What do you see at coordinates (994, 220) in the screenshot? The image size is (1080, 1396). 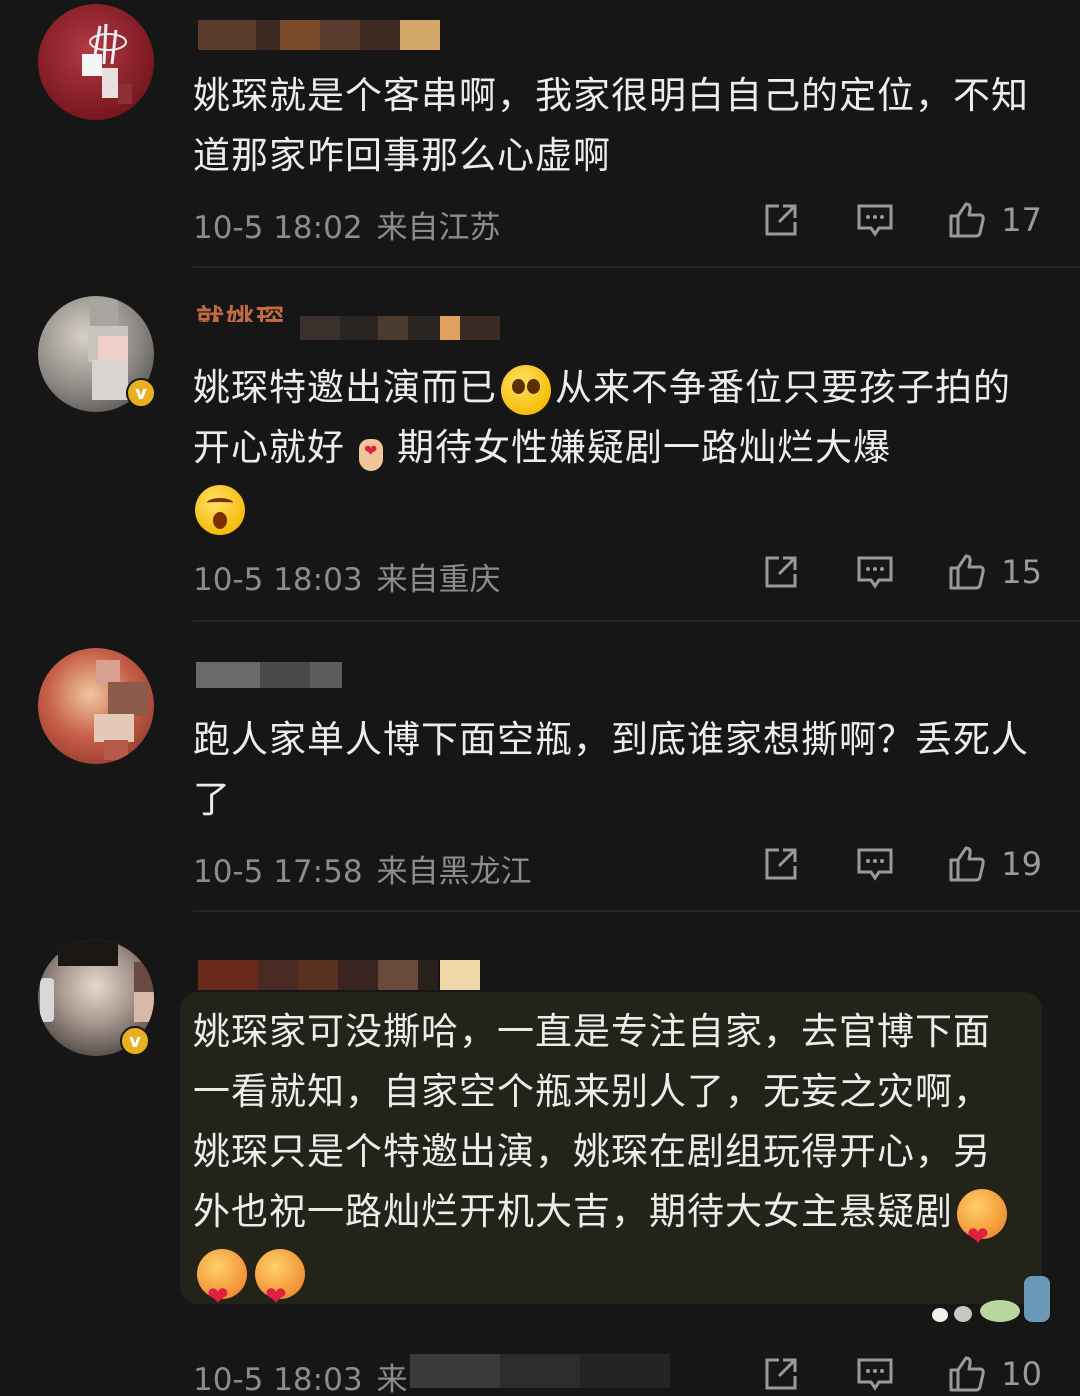 I see `like-button: 17` at bounding box center [994, 220].